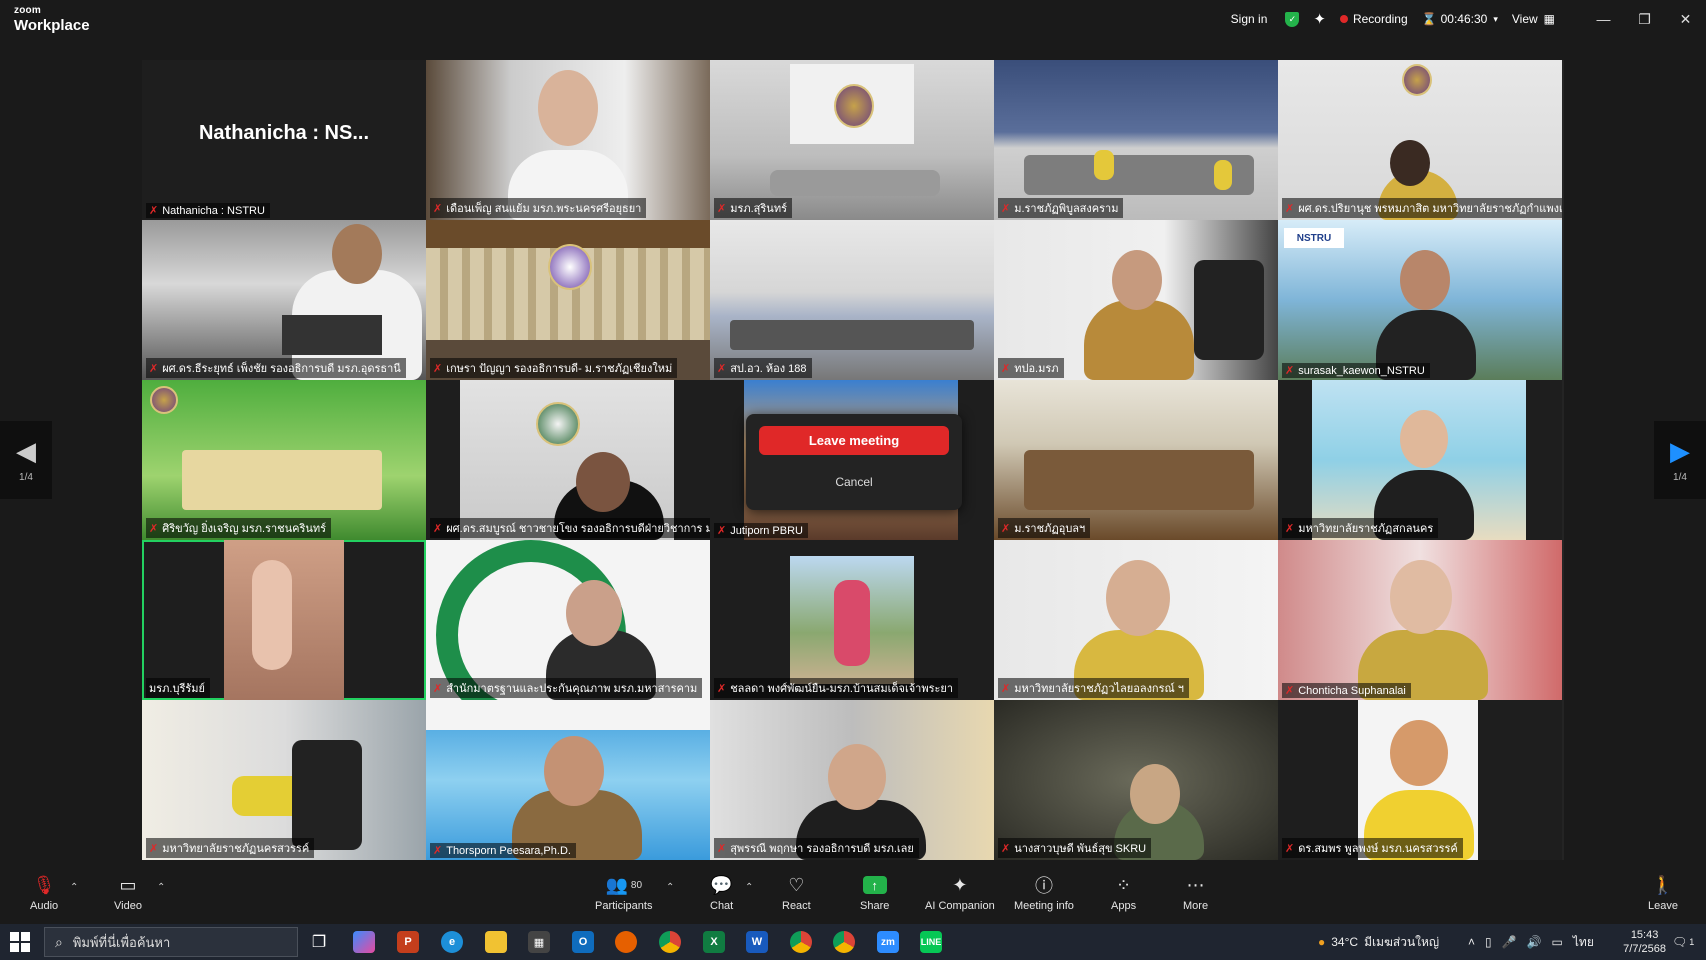 This screenshot has width=1706, height=960. What do you see at coordinates (1123, 893) in the screenshot?
I see `apps-button: ⁘ Apps` at bounding box center [1123, 893].